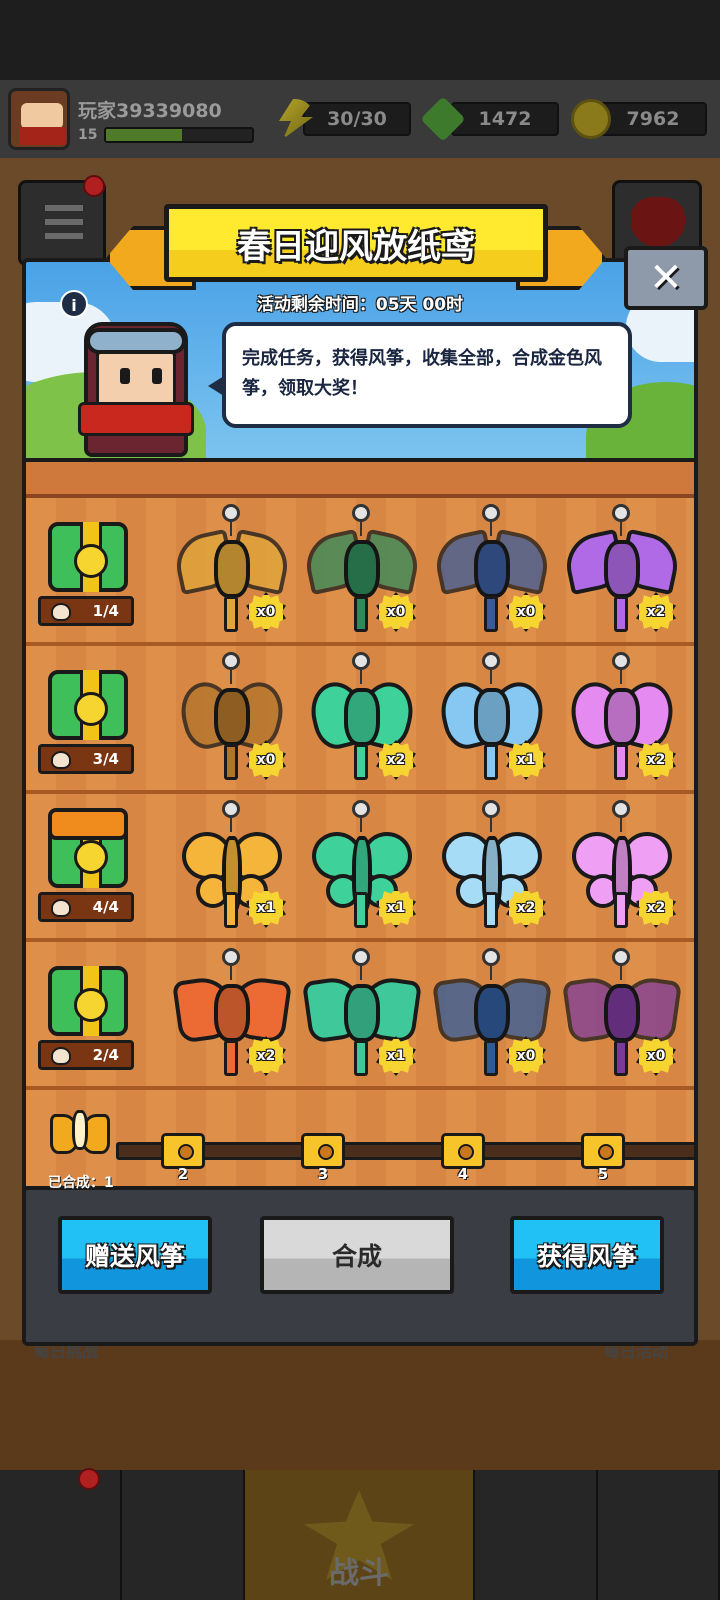 The height and width of the screenshot is (1600, 720). What do you see at coordinates (653, 119) in the screenshot?
I see `coin-value: 7962` at bounding box center [653, 119].